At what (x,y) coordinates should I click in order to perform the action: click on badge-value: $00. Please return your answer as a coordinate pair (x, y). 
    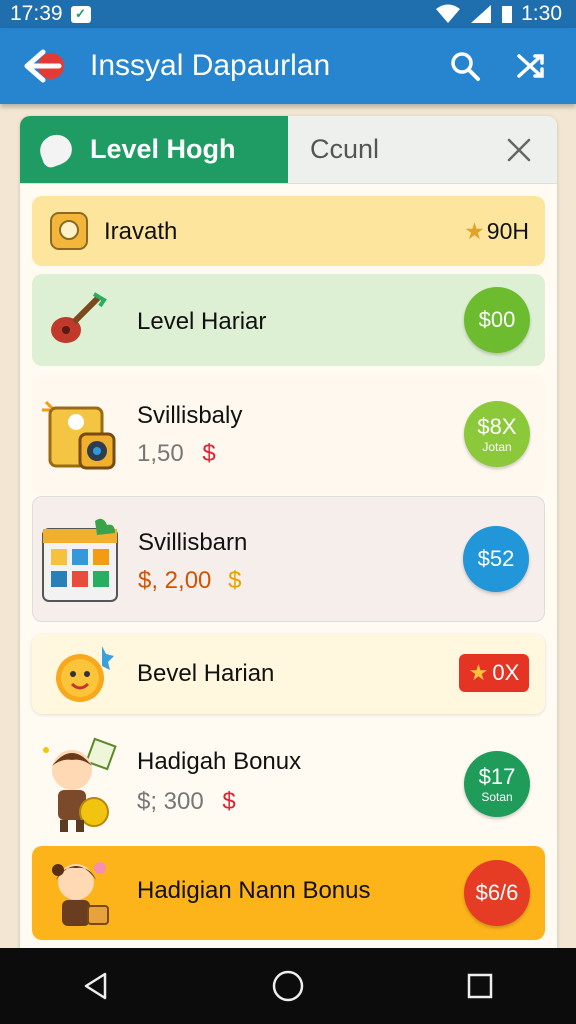
    Looking at the image, I should click on (497, 319).